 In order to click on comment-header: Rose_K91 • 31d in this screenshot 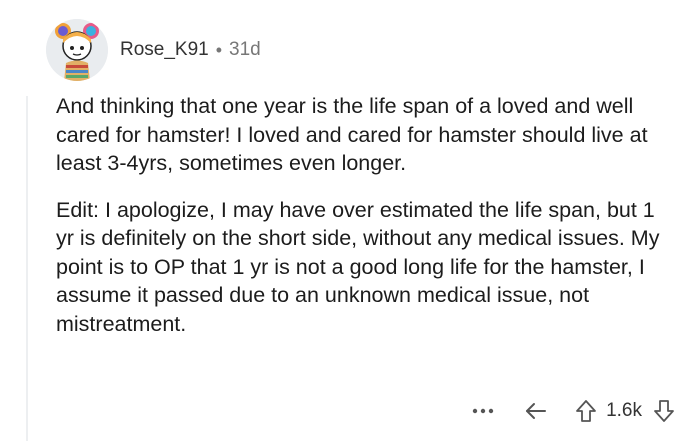, I will do `click(153, 50)`.